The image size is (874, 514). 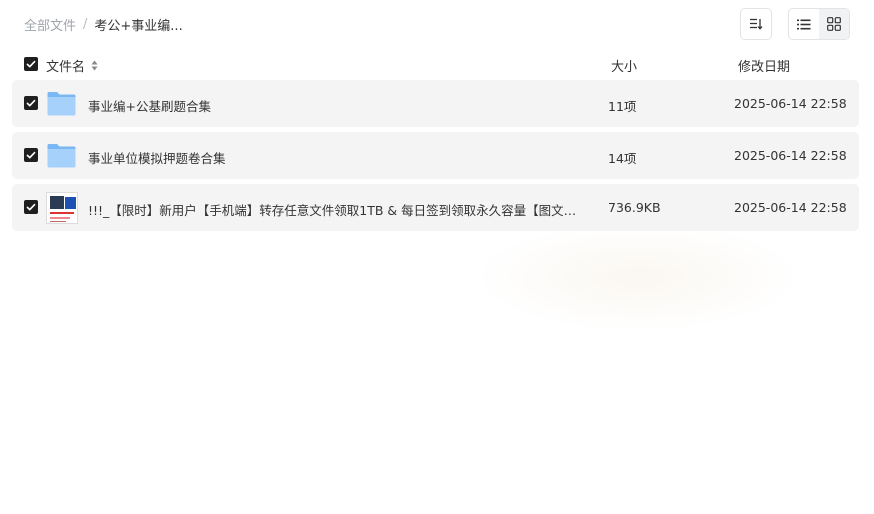 I want to click on breadcrumb-root: 全部文件, so click(x=50, y=24).